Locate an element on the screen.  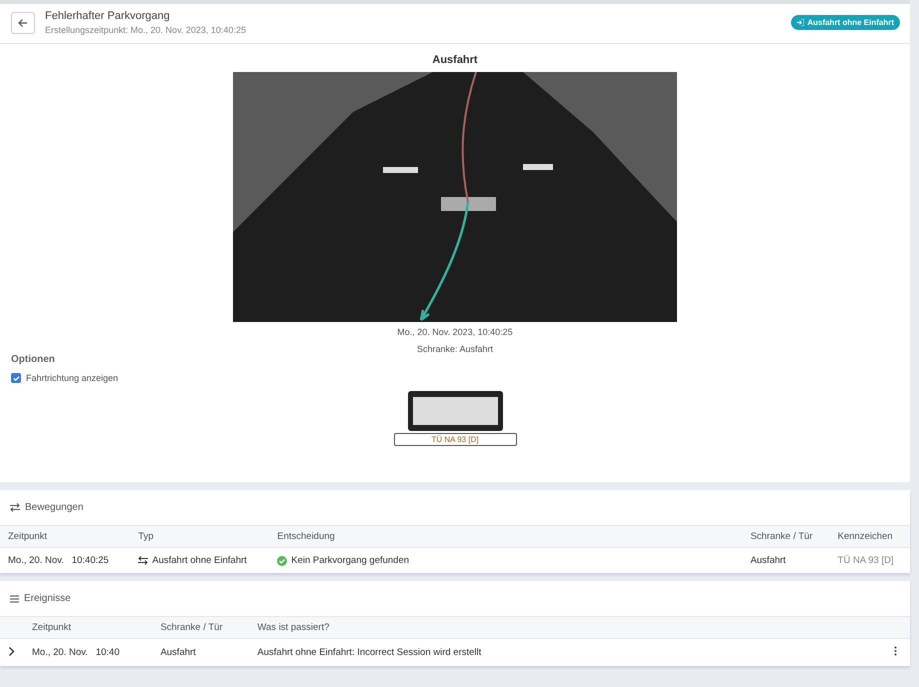
section-title: Bewegungen is located at coordinates (54, 507).